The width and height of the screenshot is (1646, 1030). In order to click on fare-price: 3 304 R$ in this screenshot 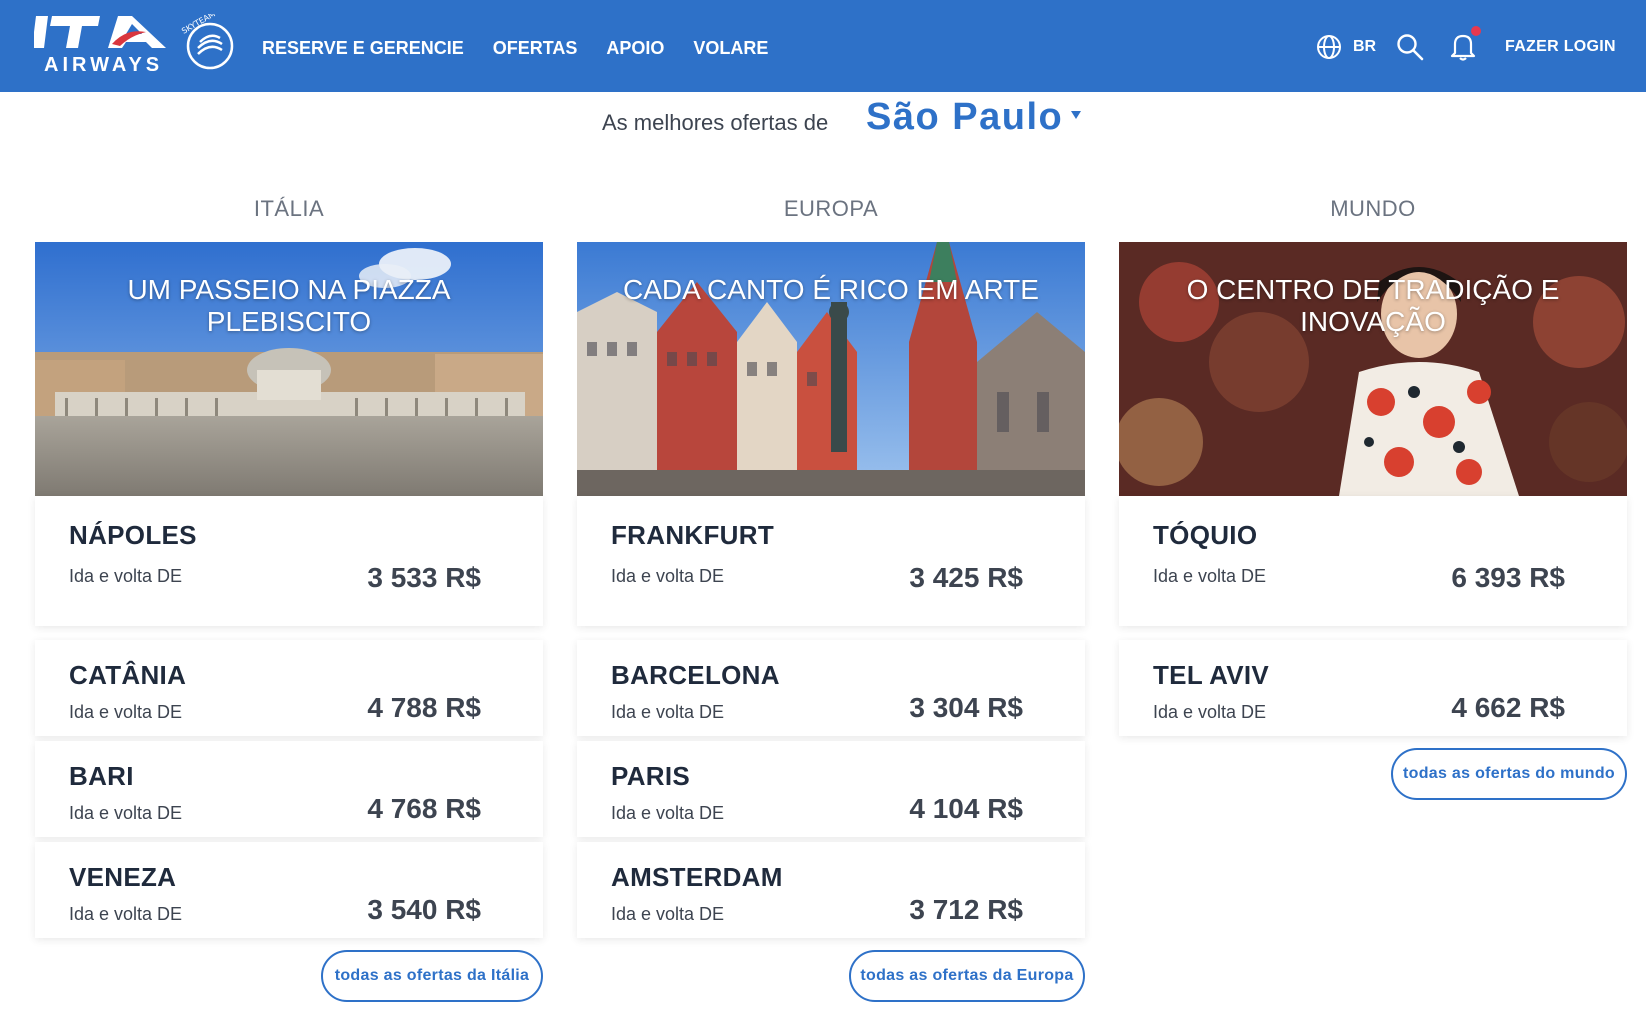, I will do `click(966, 707)`.